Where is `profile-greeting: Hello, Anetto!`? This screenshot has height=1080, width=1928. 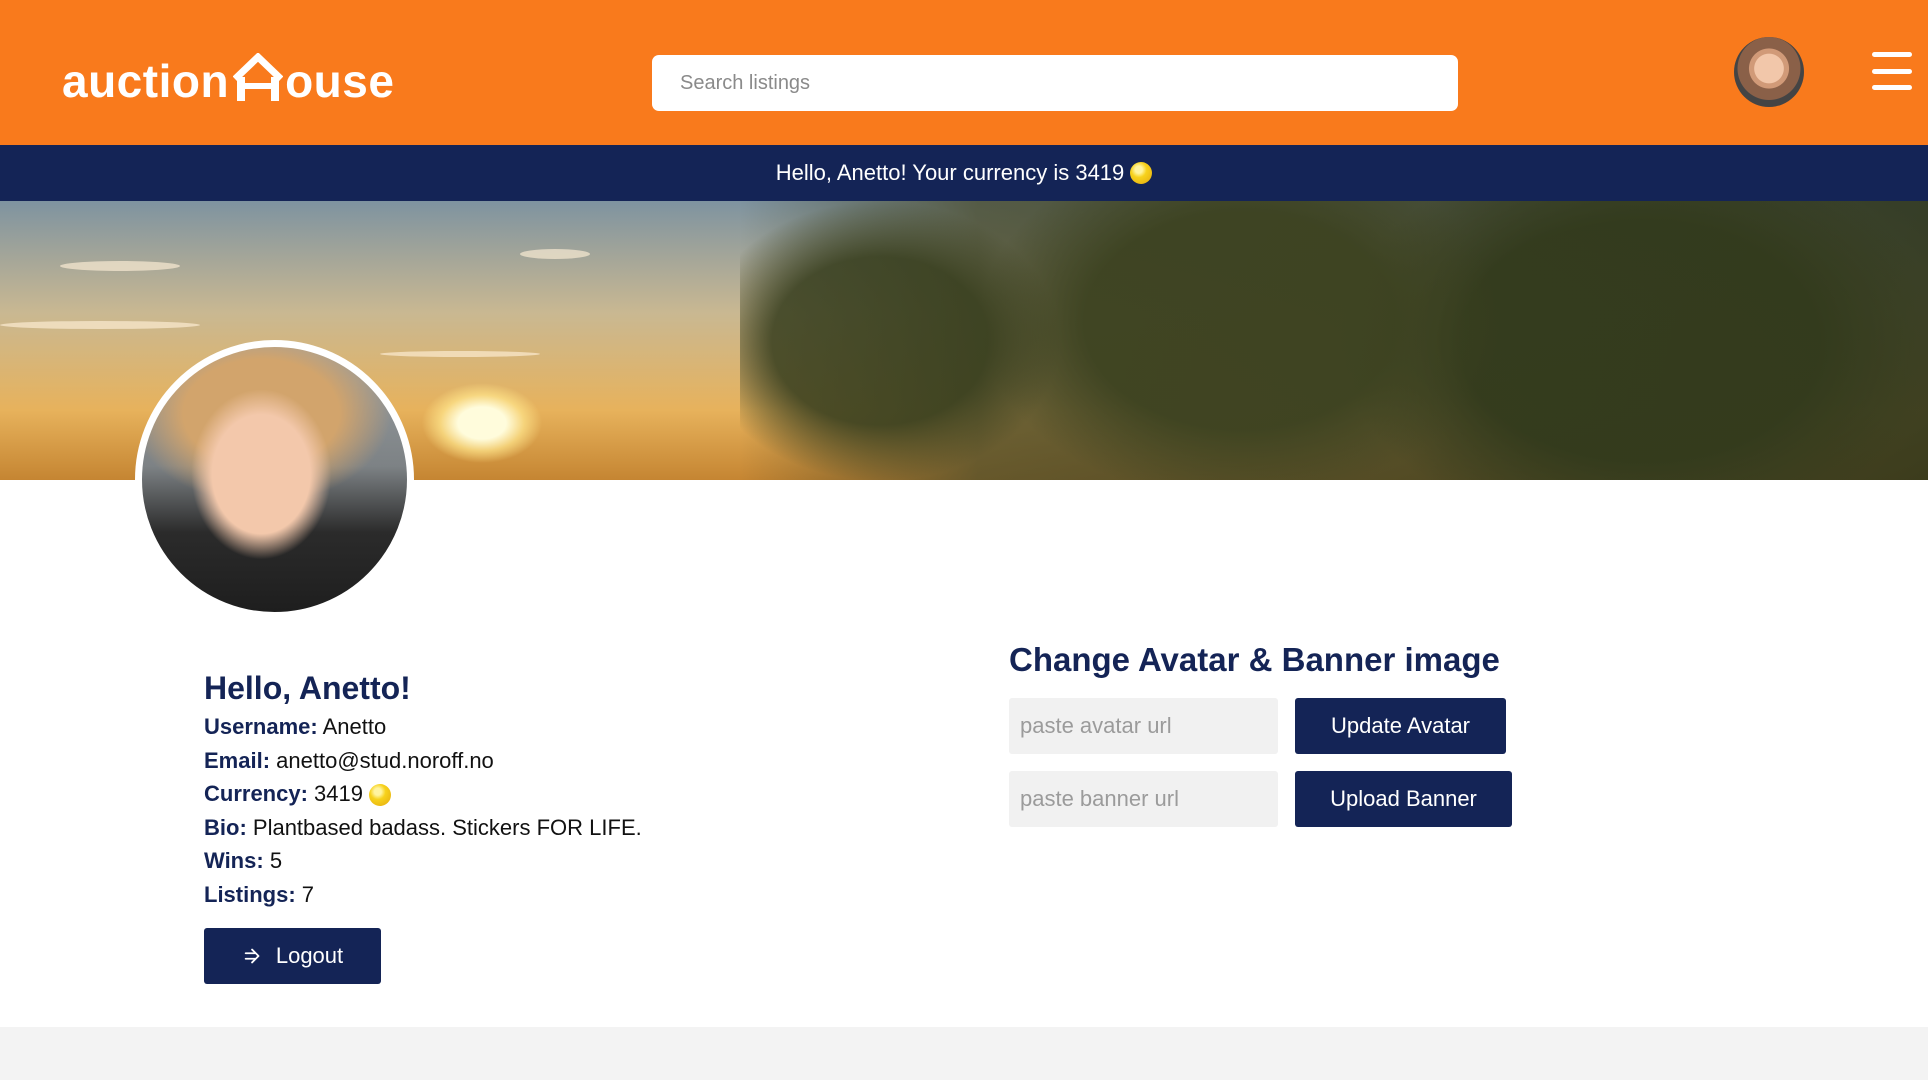 profile-greeting: Hello, Anetto! is located at coordinates (307, 688).